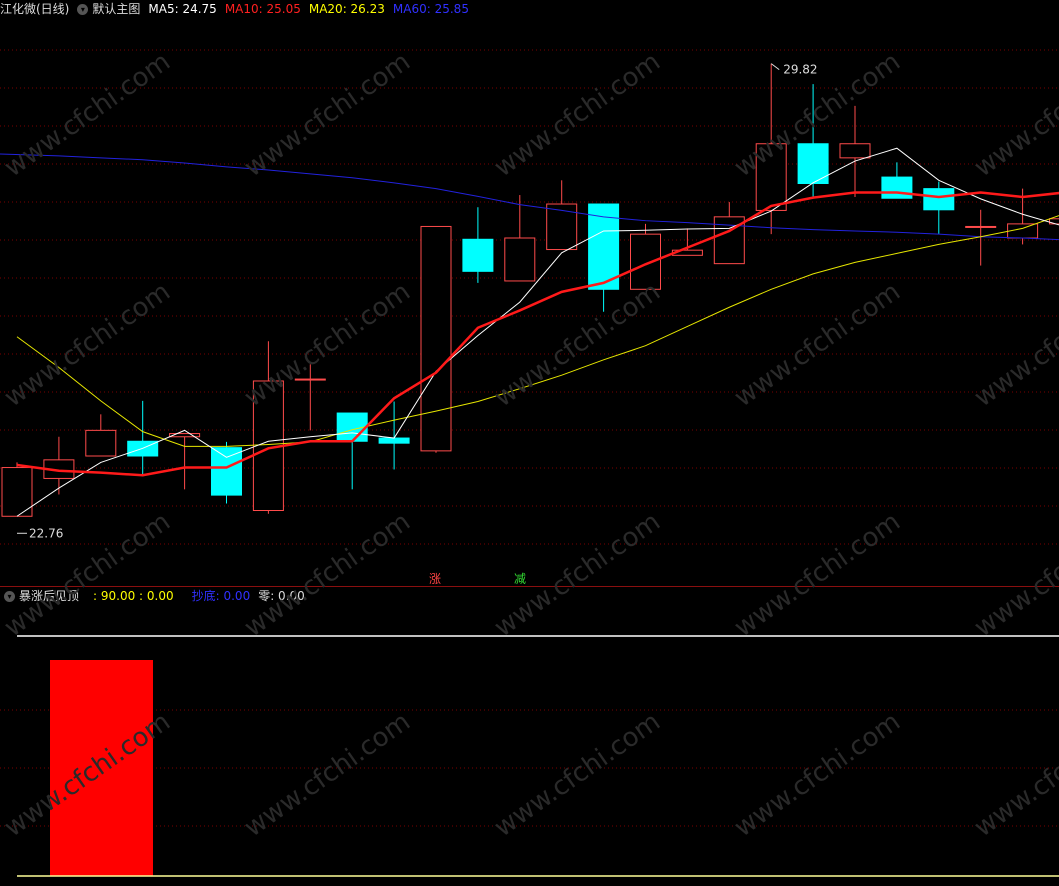 Image resolution: width=1059 pixels, height=886 pixels. I want to click on zhang-marker: 涨, so click(435, 578).